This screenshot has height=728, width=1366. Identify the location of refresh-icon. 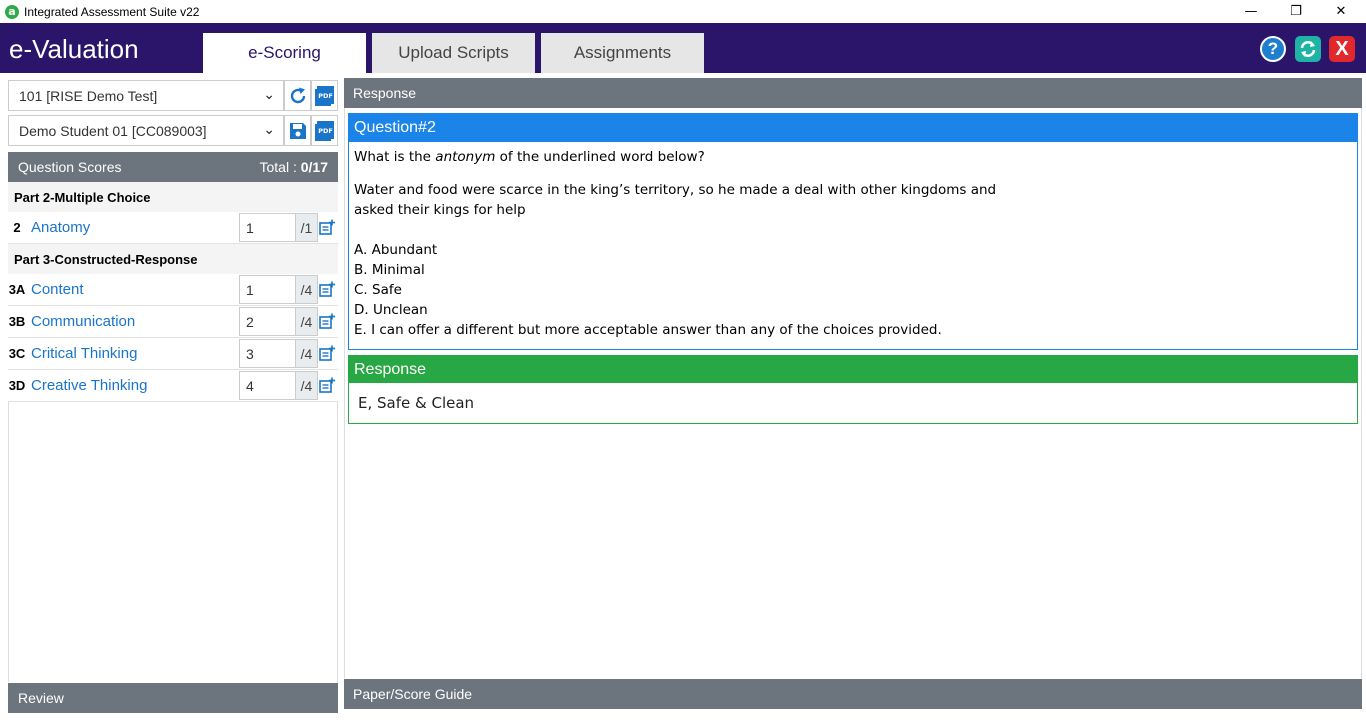
(297, 95).